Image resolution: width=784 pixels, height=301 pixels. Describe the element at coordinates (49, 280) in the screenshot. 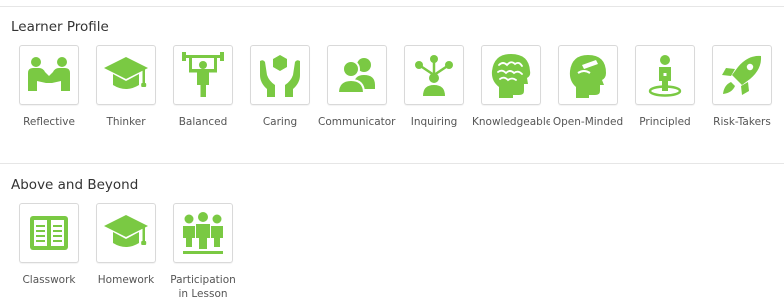

I see `badge-label: Classwork` at that location.